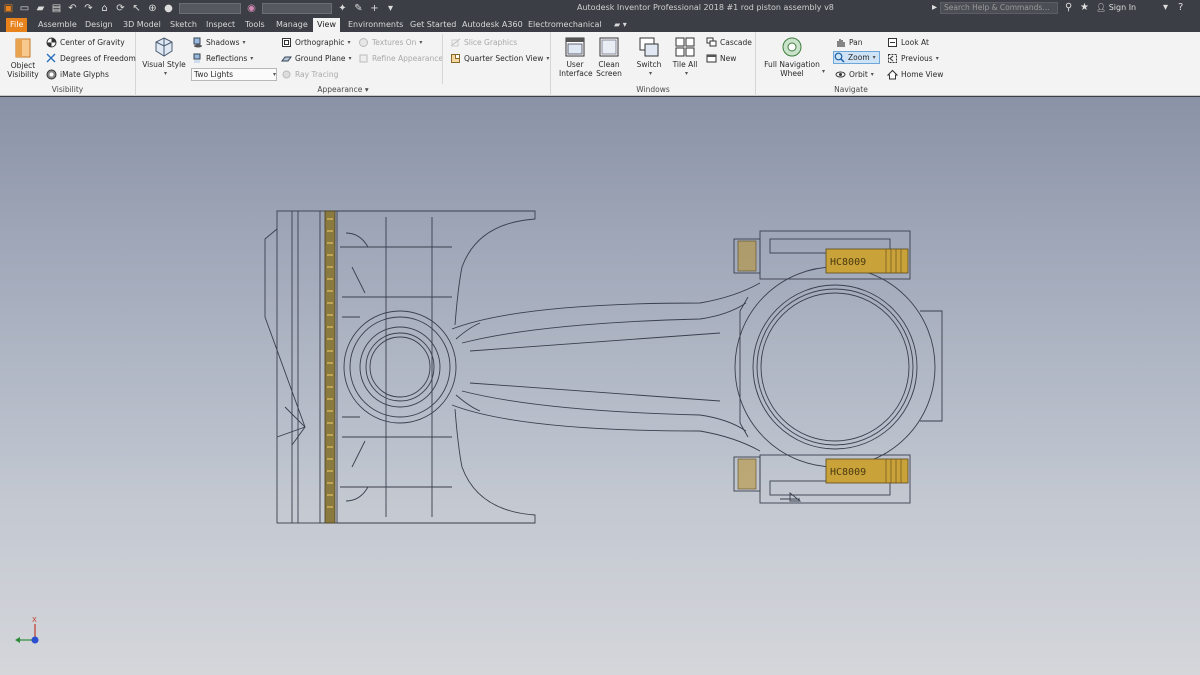 The image size is (1200, 675). I want to click on appearance-panel-label: Appearance ▾, so click(343, 89).